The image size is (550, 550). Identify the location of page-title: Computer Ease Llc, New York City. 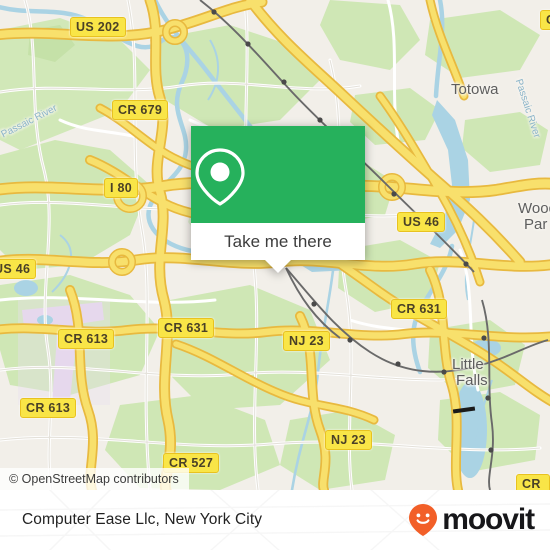
(142, 519).